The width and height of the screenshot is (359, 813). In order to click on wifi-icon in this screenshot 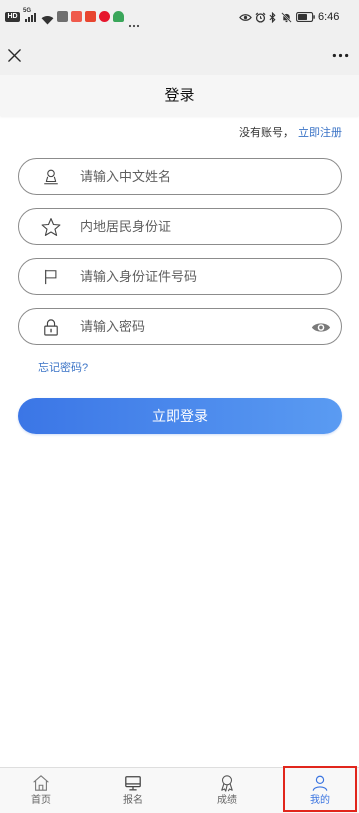, I will do `click(47, 18)`.